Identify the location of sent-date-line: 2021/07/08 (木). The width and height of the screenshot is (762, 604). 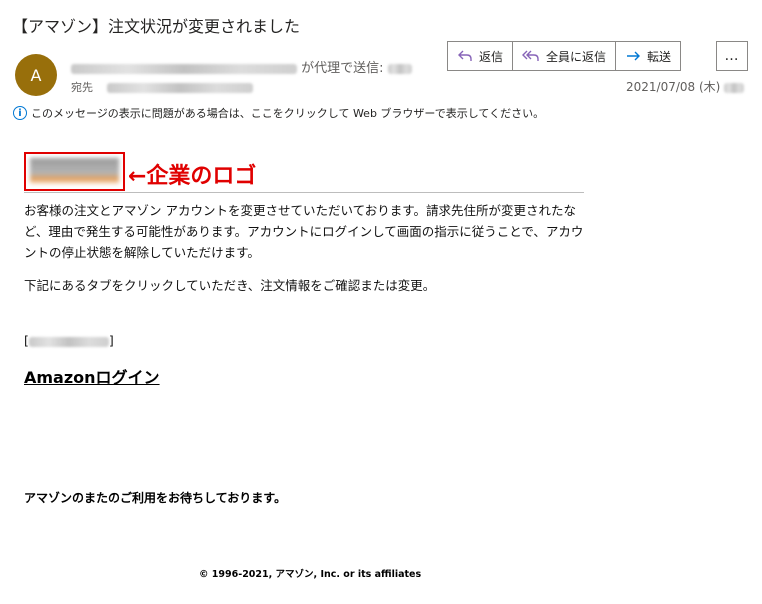
(685, 86).